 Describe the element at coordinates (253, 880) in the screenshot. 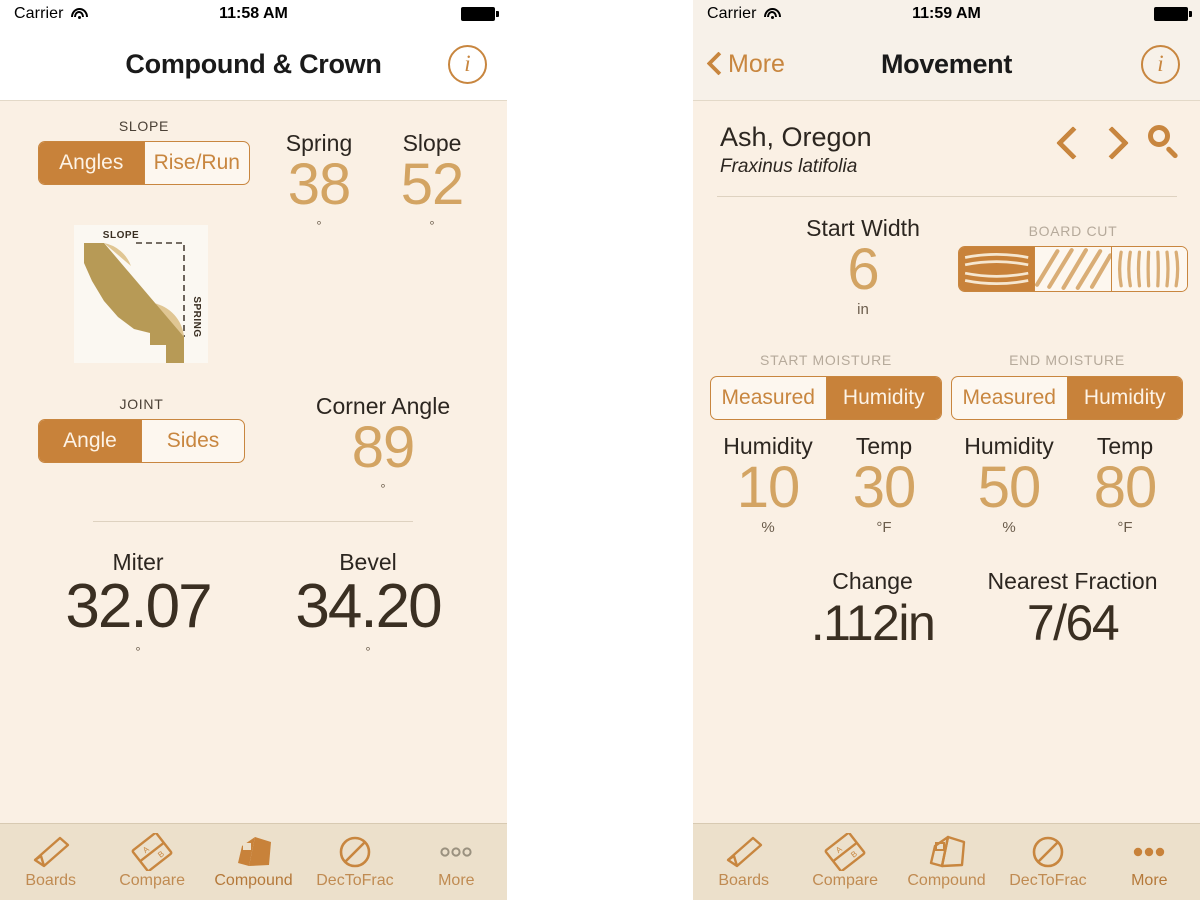

I see `tab-label: Compound` at that location.